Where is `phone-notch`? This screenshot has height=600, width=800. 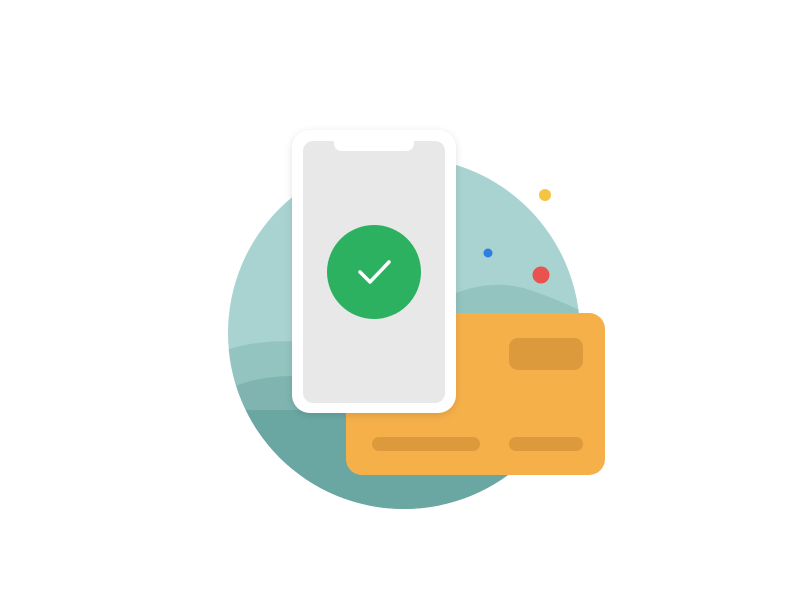 phone-notch is located at coordinates (374, 146).